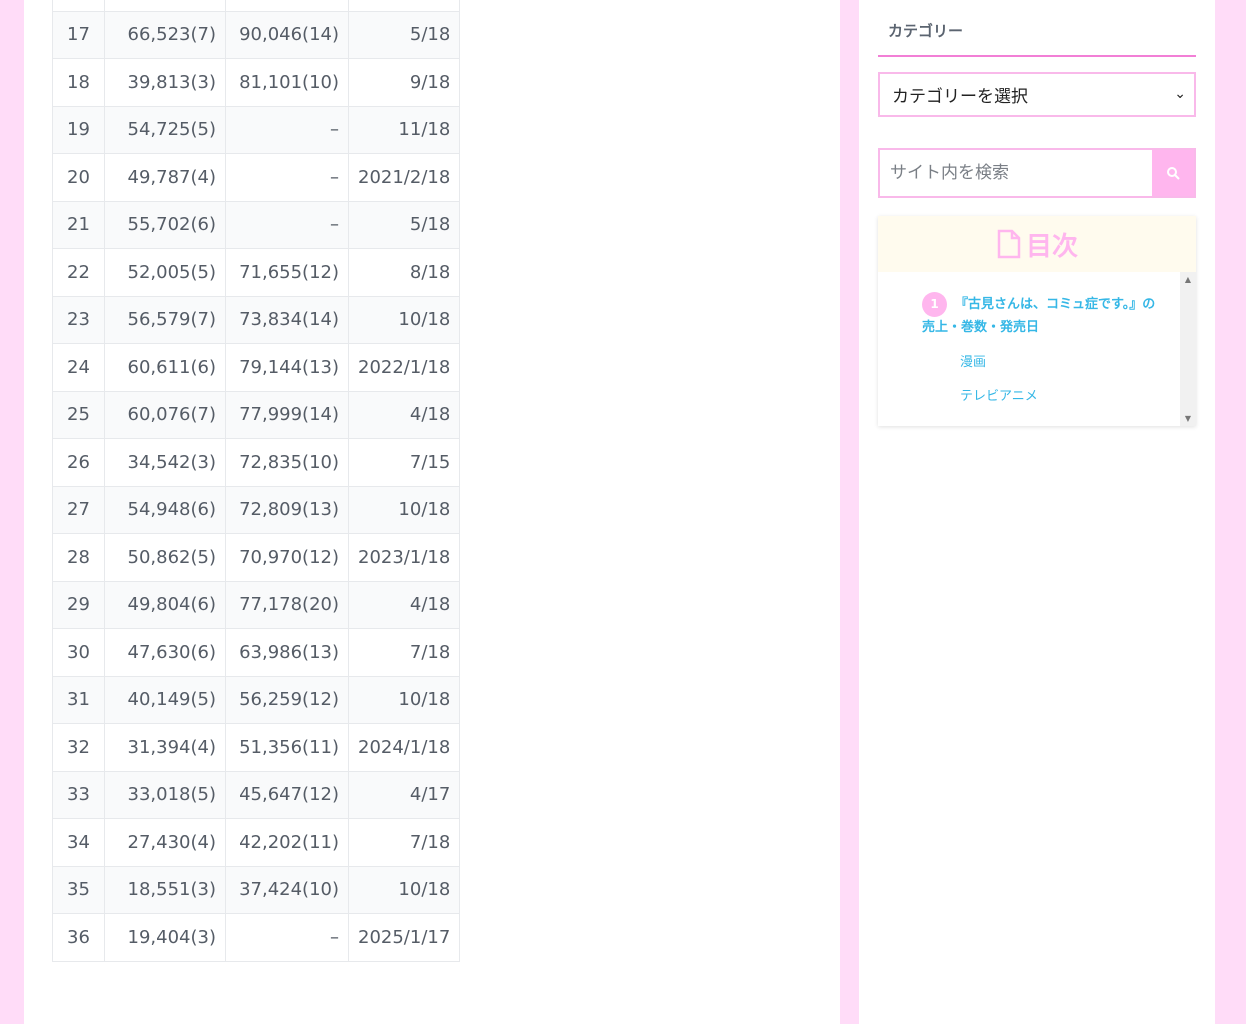 The image size is (1246, 1024). What do you see at coordinates (1188, 279) in the screenshot?
I see `scroll-up-arrow-icon: ▲` at bounding box center [1188, 279].